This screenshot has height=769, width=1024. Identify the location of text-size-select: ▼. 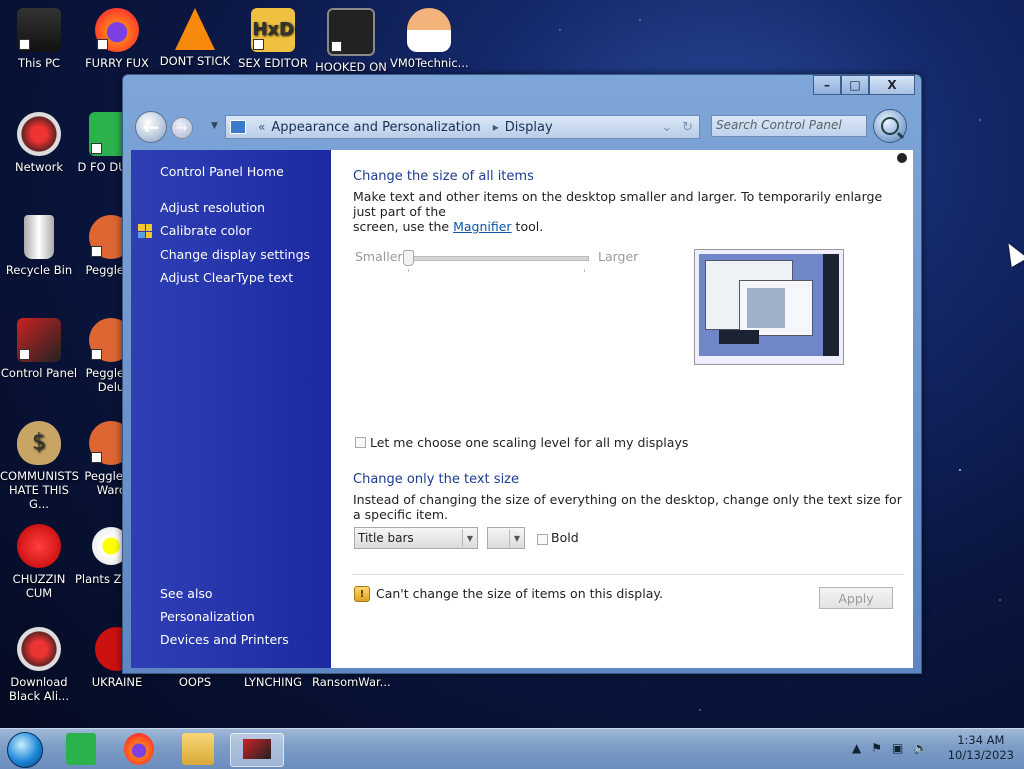
(506, 538).